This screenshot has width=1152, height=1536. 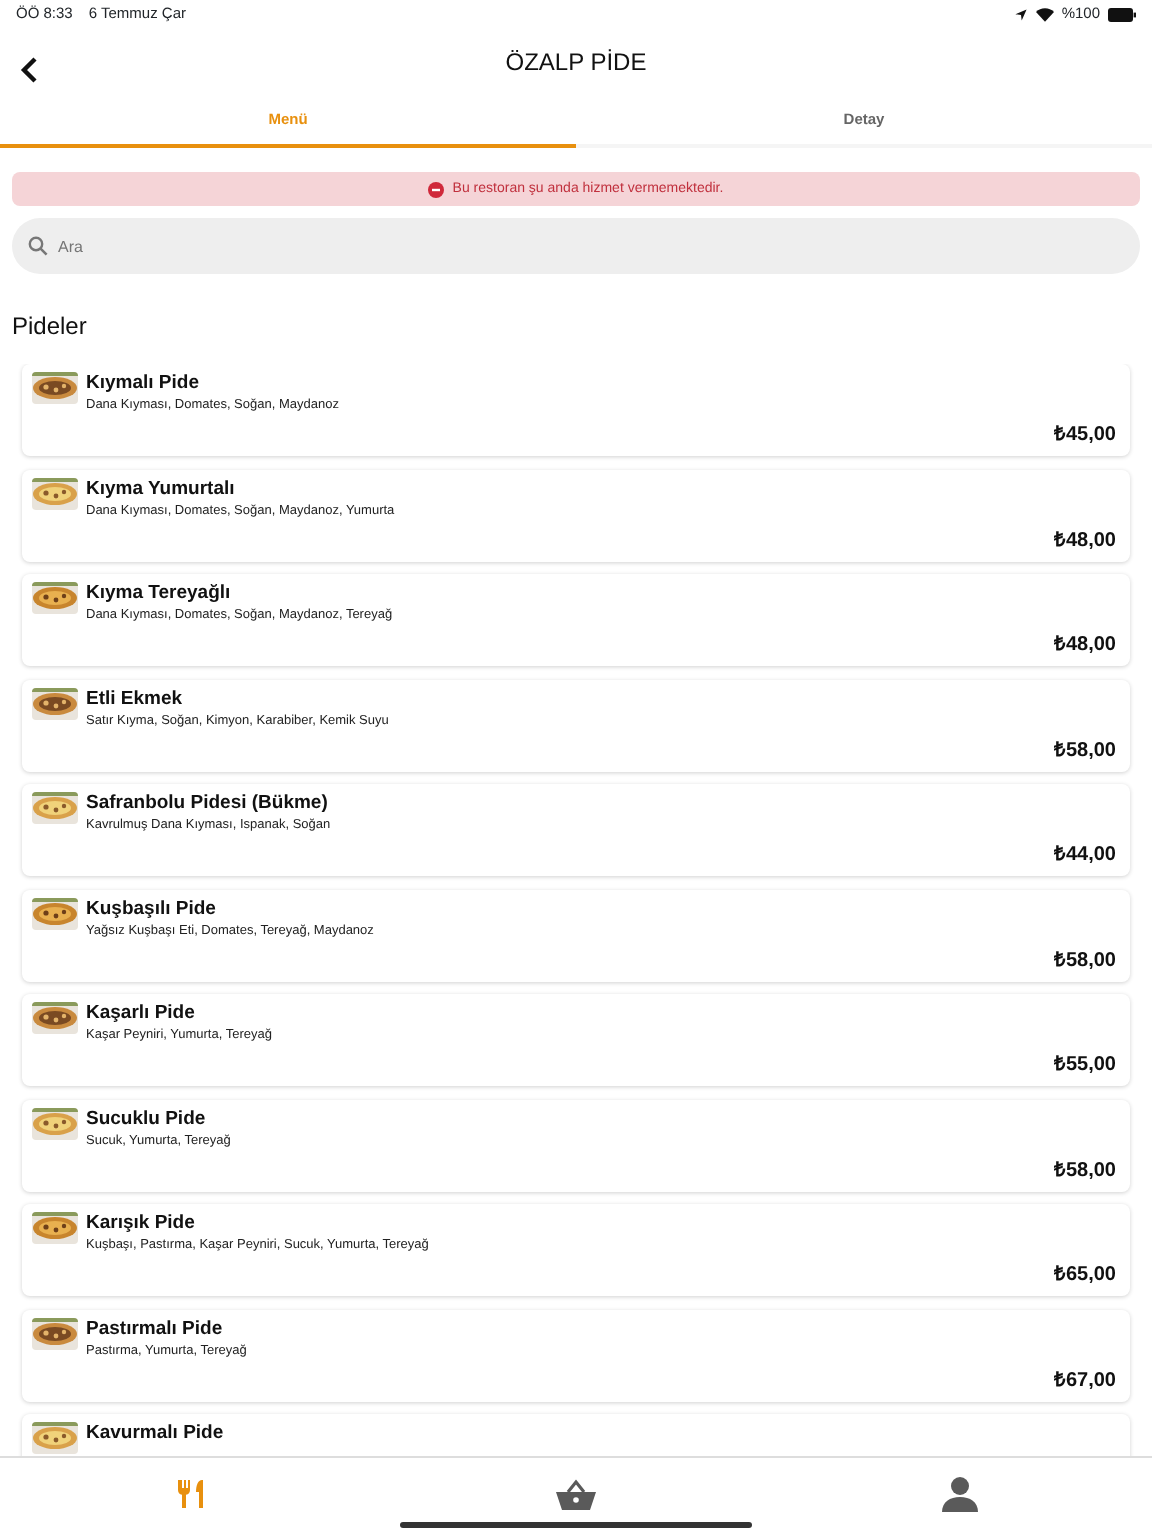 What do you see at coordinates (576, 246) in the screenshot?
I see `search-field: Ara` at bounding box center [576, 246].